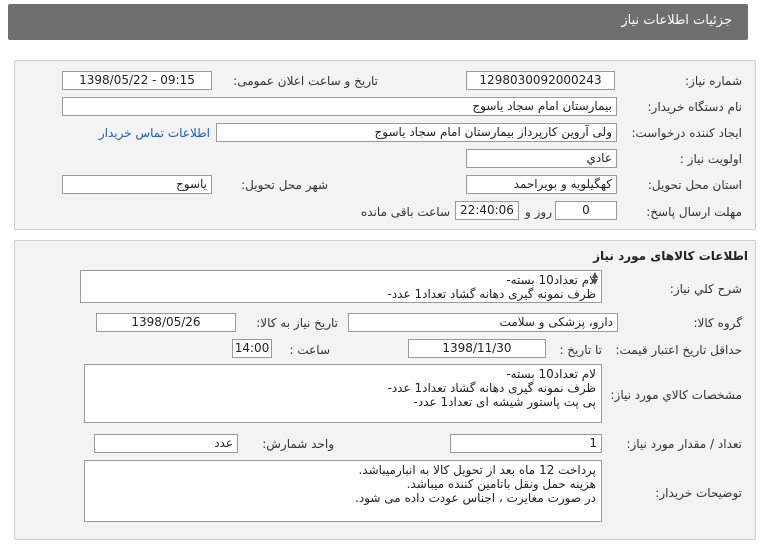 This screenshot has width=770, height=545. I want to click on goods-group-field: دارو، پزشکی و سلامت, so click(483, 322).